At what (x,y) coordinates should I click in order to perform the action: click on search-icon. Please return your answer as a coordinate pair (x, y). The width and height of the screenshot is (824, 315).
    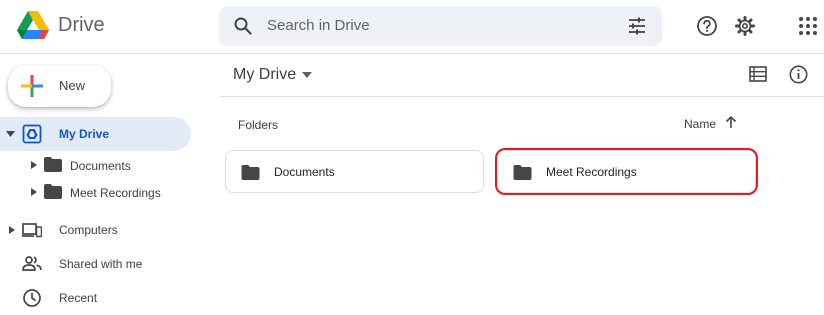
    Looking at the image, I should click on (243, 26).